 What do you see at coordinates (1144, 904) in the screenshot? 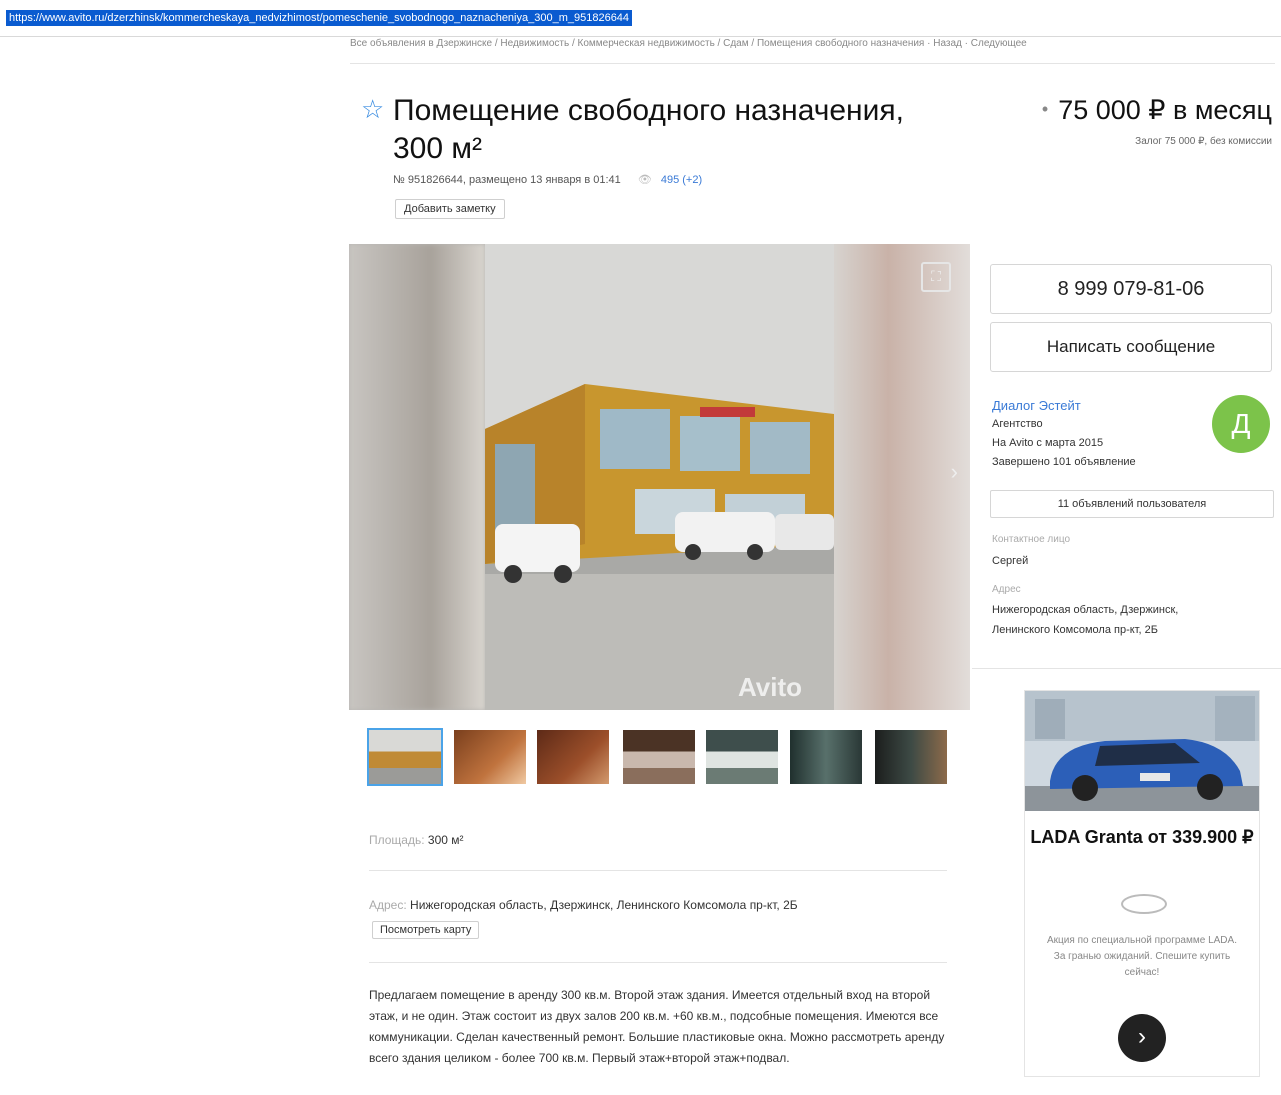
I see `lada-logo-icon` at bounding box center [1144, 904].